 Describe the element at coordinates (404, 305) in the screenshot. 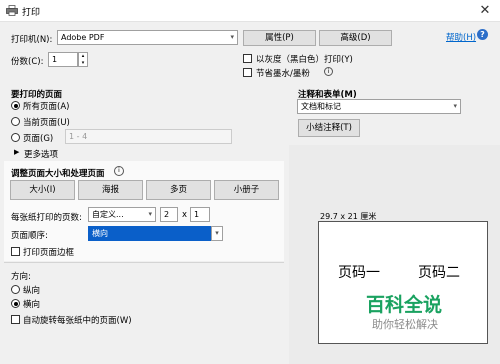

I see `watermark-main: 百科全说` at that location.